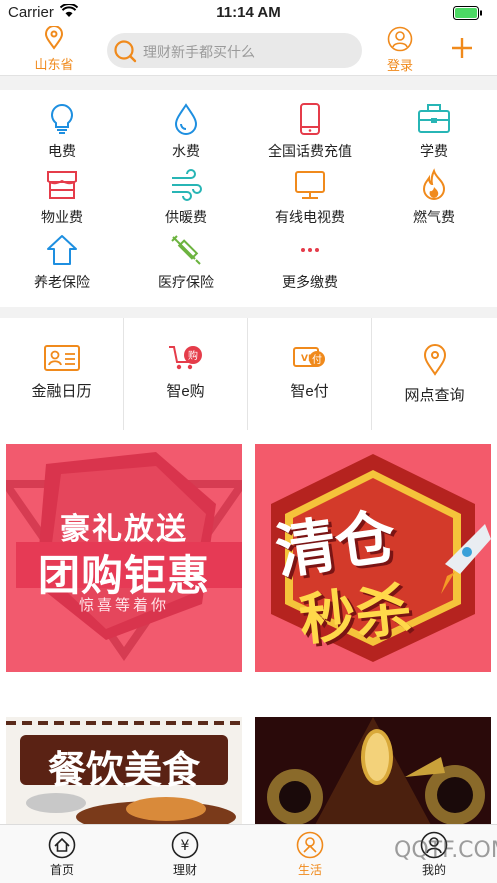  I want to click on service-label: 电费, so click(62, 151).